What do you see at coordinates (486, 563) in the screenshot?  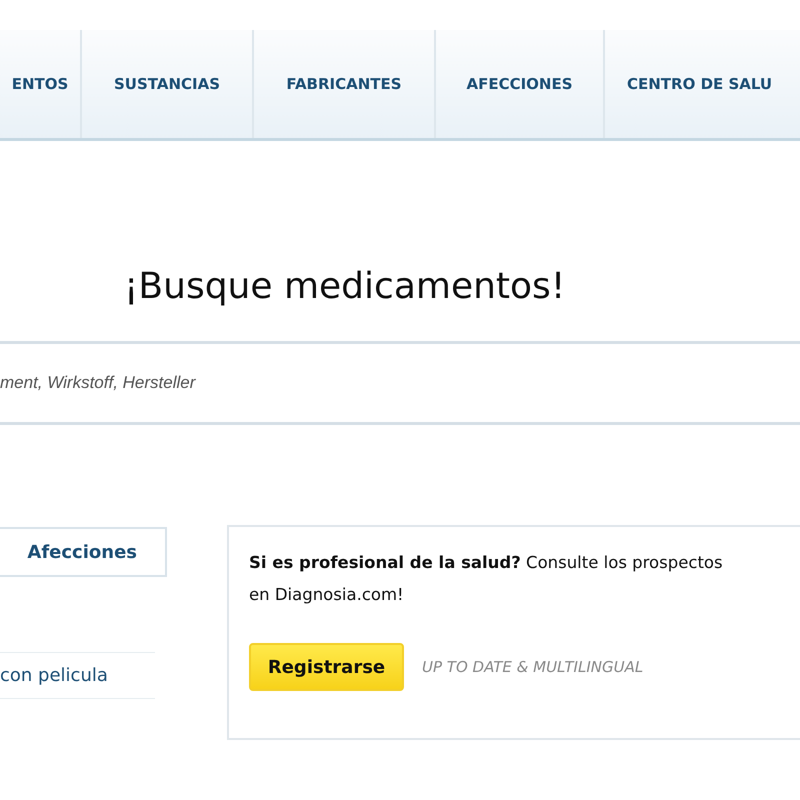 I see `promo-text: Si es profesional de la salud? Consulte los prospectos` at bounding box center [486, 563].